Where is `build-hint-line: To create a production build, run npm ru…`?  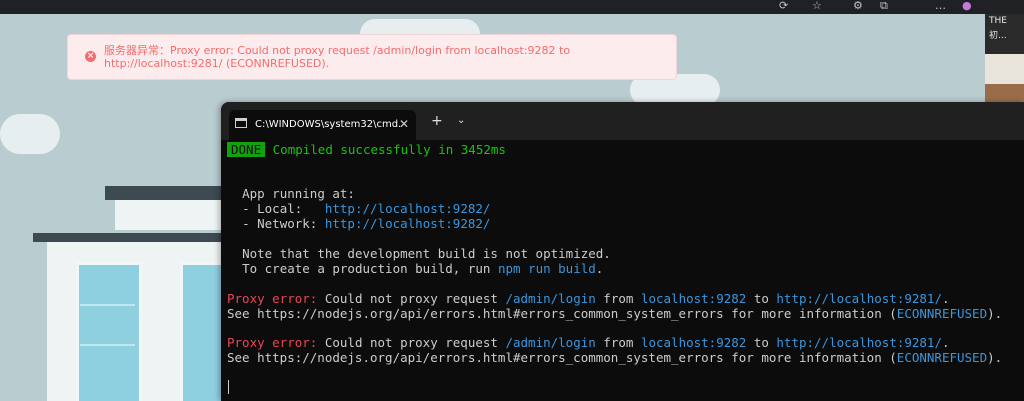
build-hint-line: To create a production build, run npm ru… is located at coordinates (415, 269).